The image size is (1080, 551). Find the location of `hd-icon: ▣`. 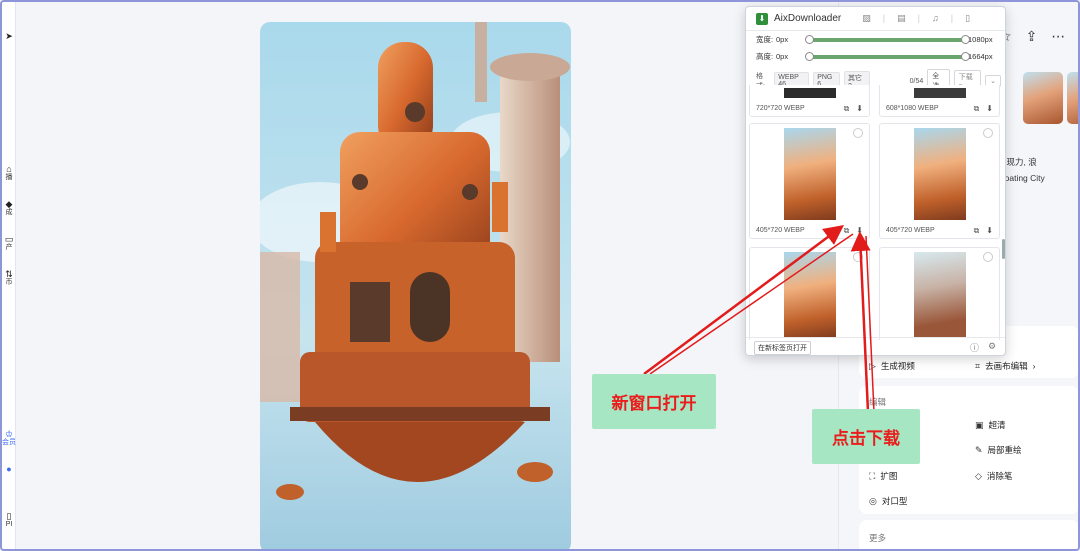

hd-icon: ▣ is located at coordinates (979, 424).